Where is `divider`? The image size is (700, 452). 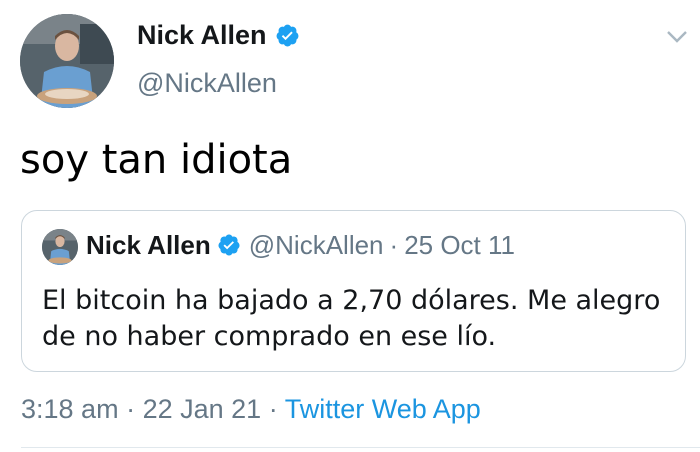 divider is located at coordinates (360, 447).